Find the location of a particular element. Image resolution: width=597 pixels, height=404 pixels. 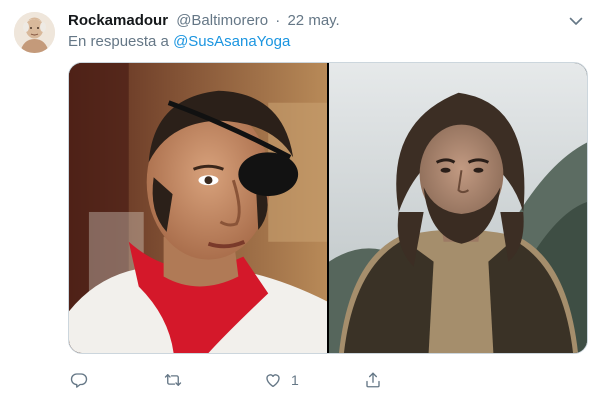

tweet-header: Rockamadour @Baltimorero · 22 may. is located at coordinates (204, 21).